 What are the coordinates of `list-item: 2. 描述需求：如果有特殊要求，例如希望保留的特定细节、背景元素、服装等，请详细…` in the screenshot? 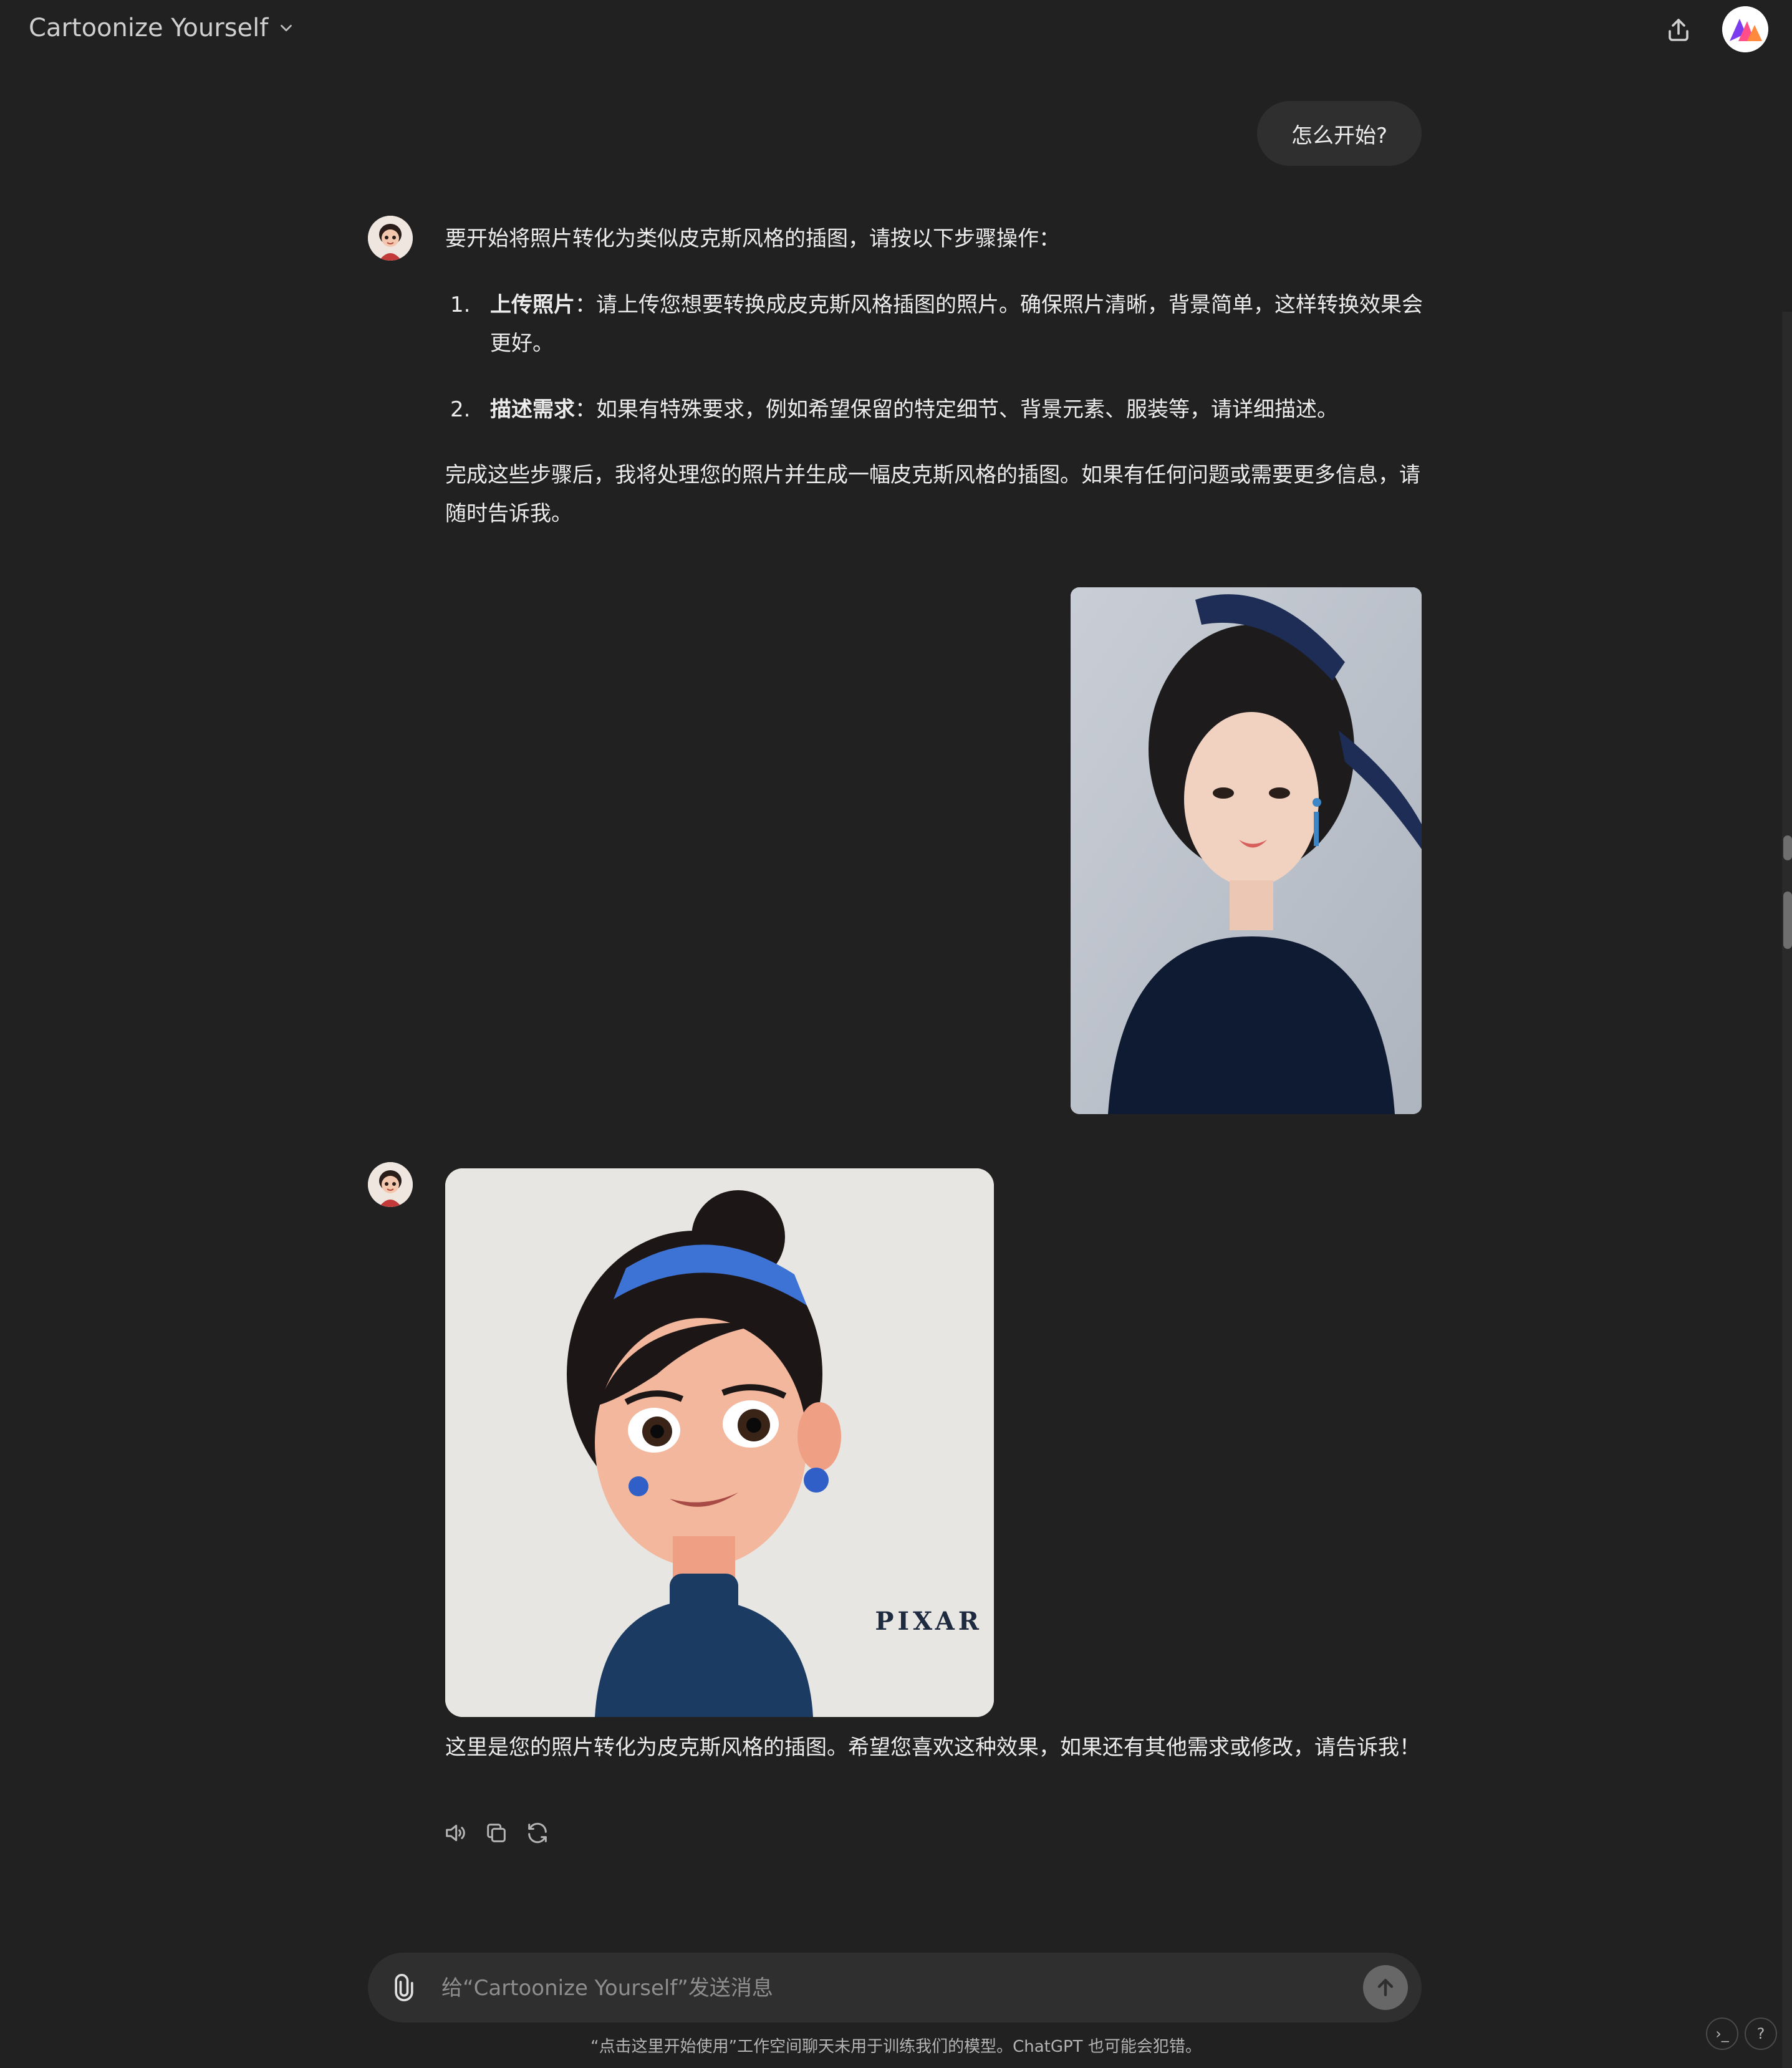 It's located at (936, 409).